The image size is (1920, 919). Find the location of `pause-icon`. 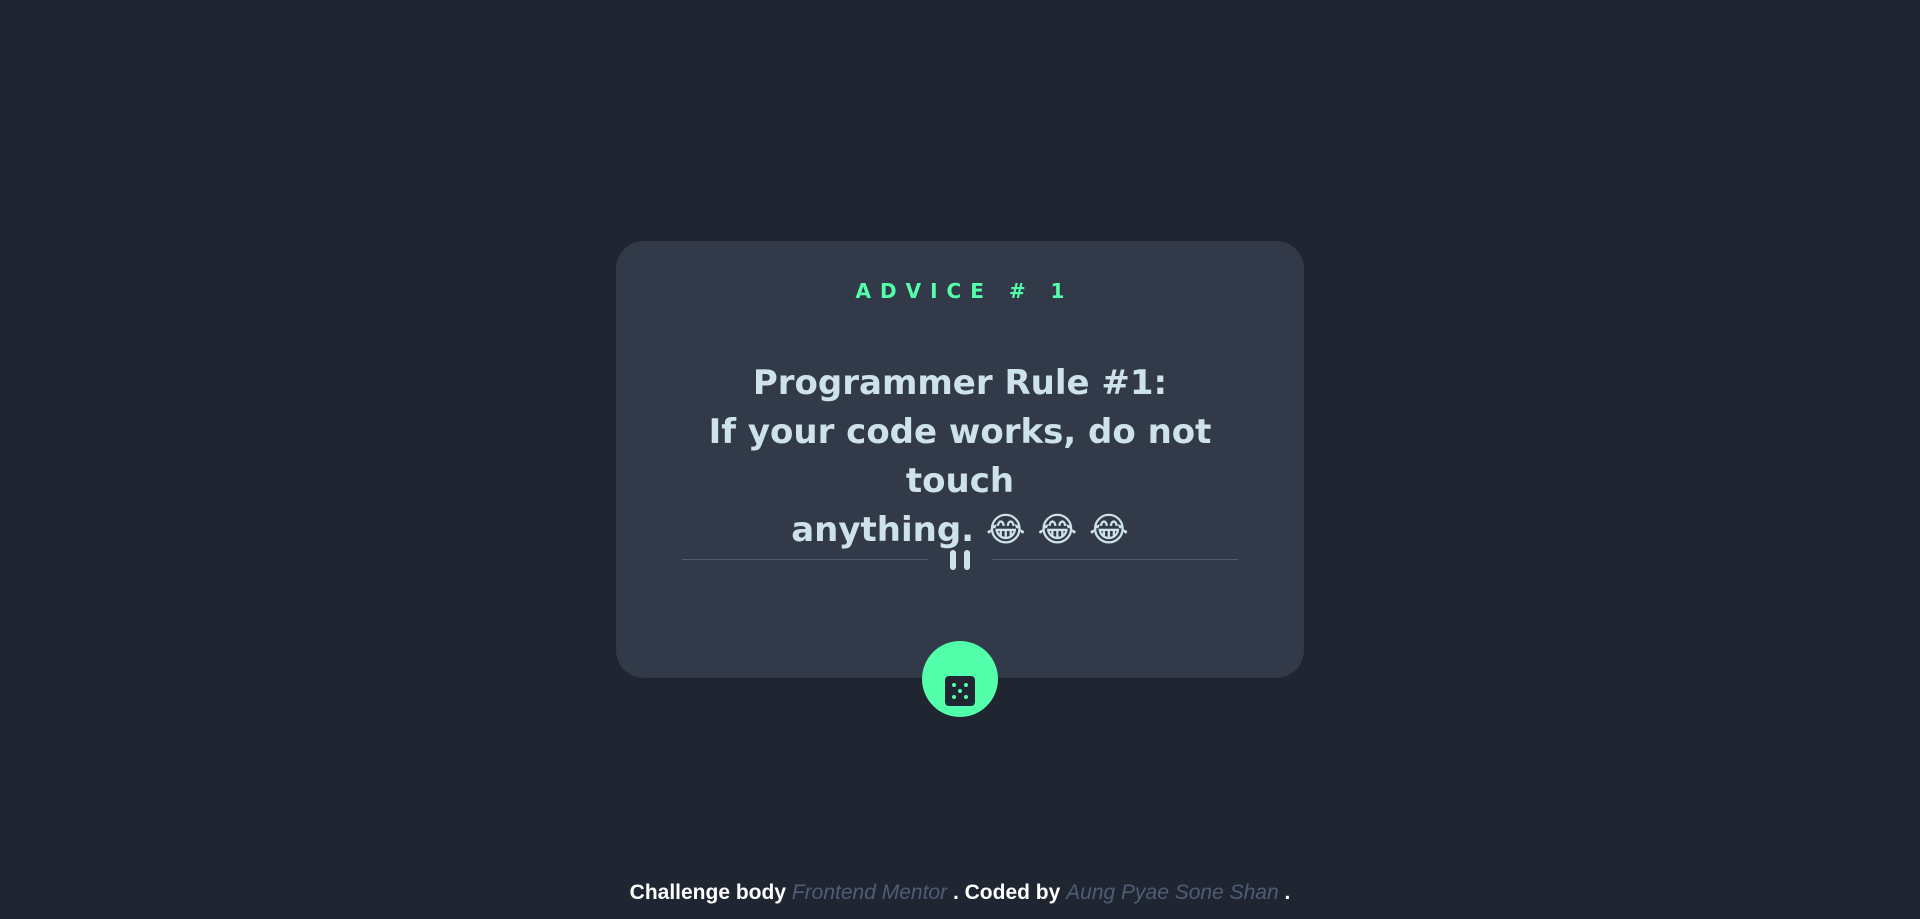

pause-icon is located at coordinates (960, 560).